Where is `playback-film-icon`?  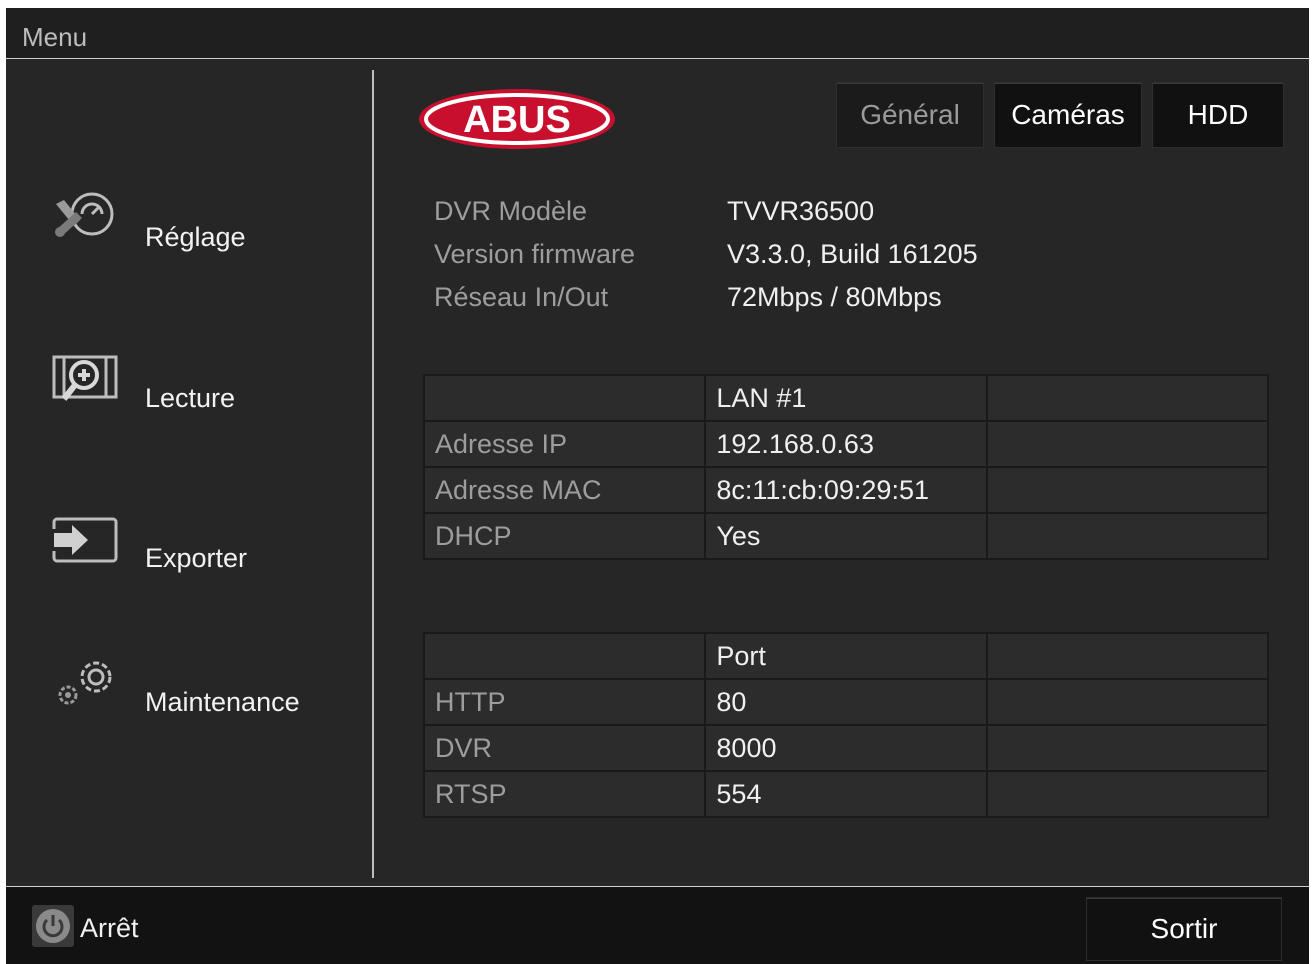 playback-film-icon is located at coordinates (85, 381).